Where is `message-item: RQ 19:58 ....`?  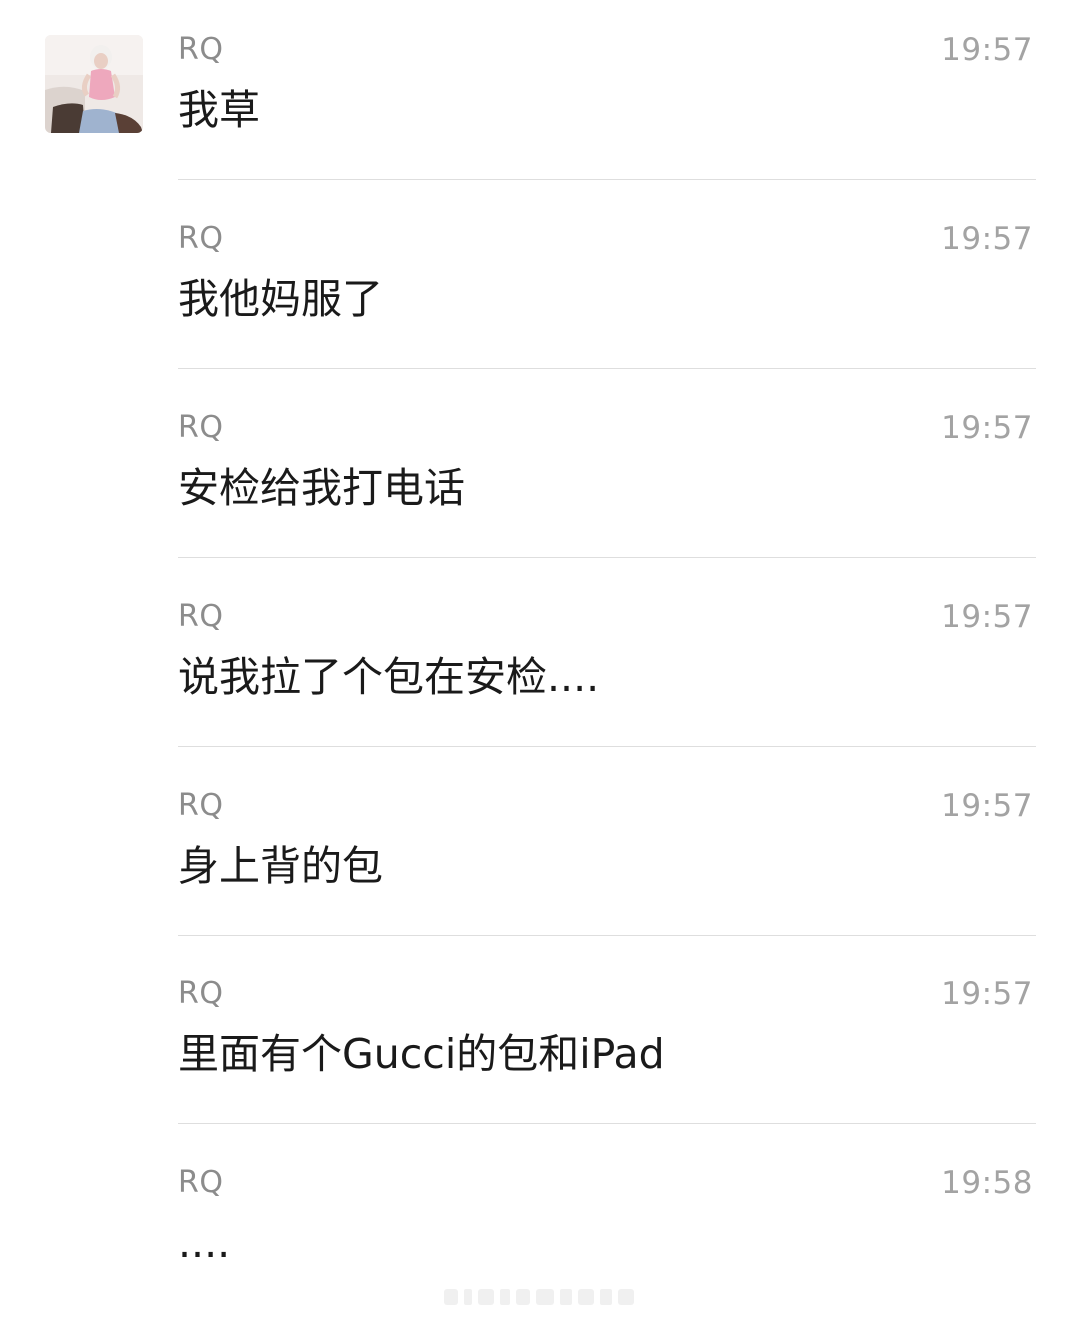 message-item: RQ 19:58 .... is located at coordinates (607, 1226).